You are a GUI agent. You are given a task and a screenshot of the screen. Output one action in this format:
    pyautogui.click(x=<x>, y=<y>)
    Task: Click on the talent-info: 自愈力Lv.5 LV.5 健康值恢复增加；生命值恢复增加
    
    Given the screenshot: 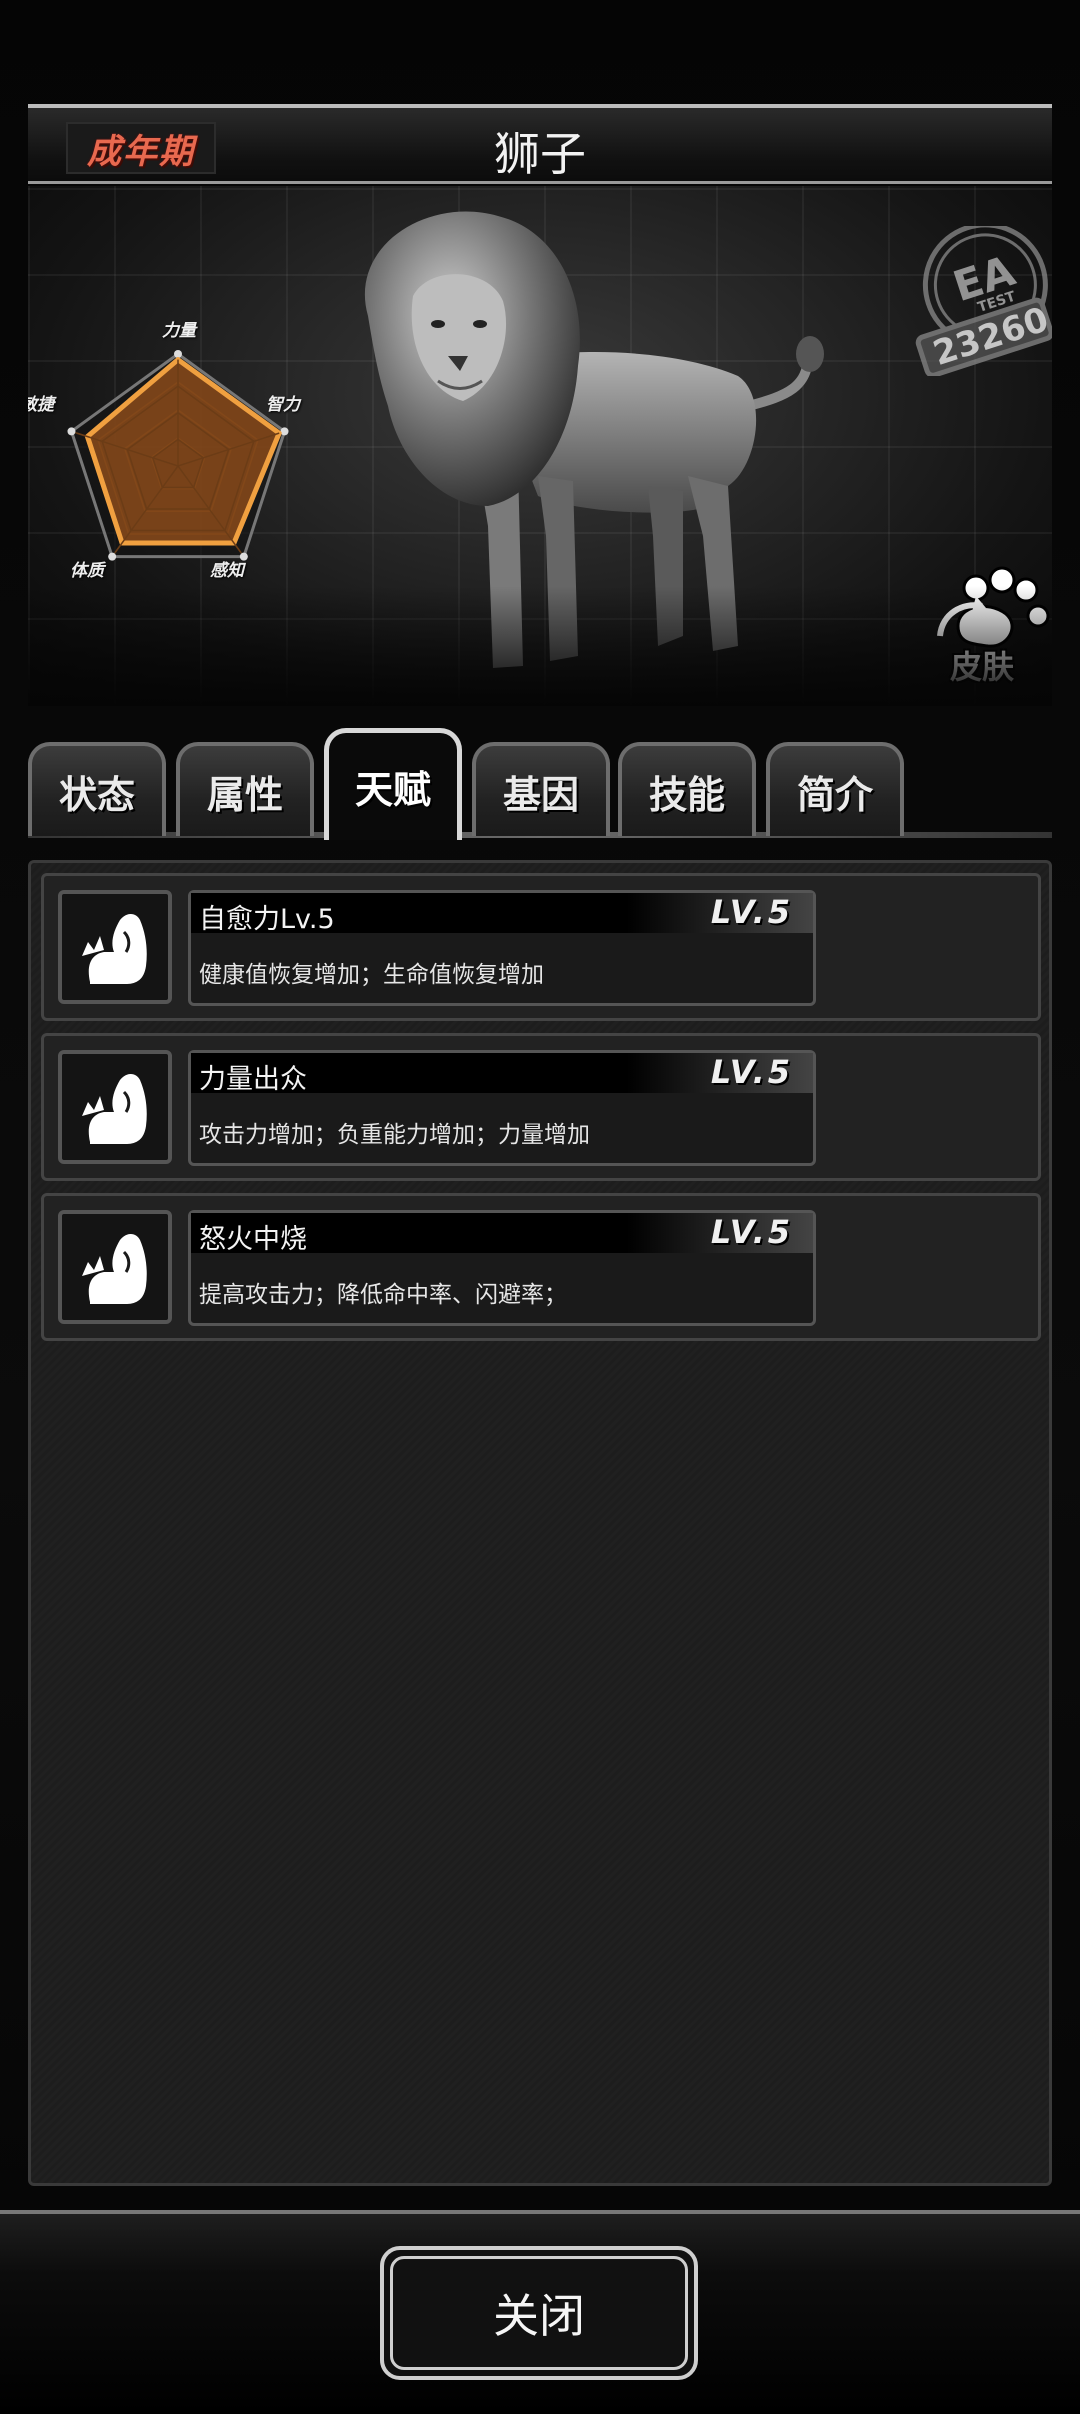 What is the action you would take?
    pyautogui.click(x=502, y=948)
    